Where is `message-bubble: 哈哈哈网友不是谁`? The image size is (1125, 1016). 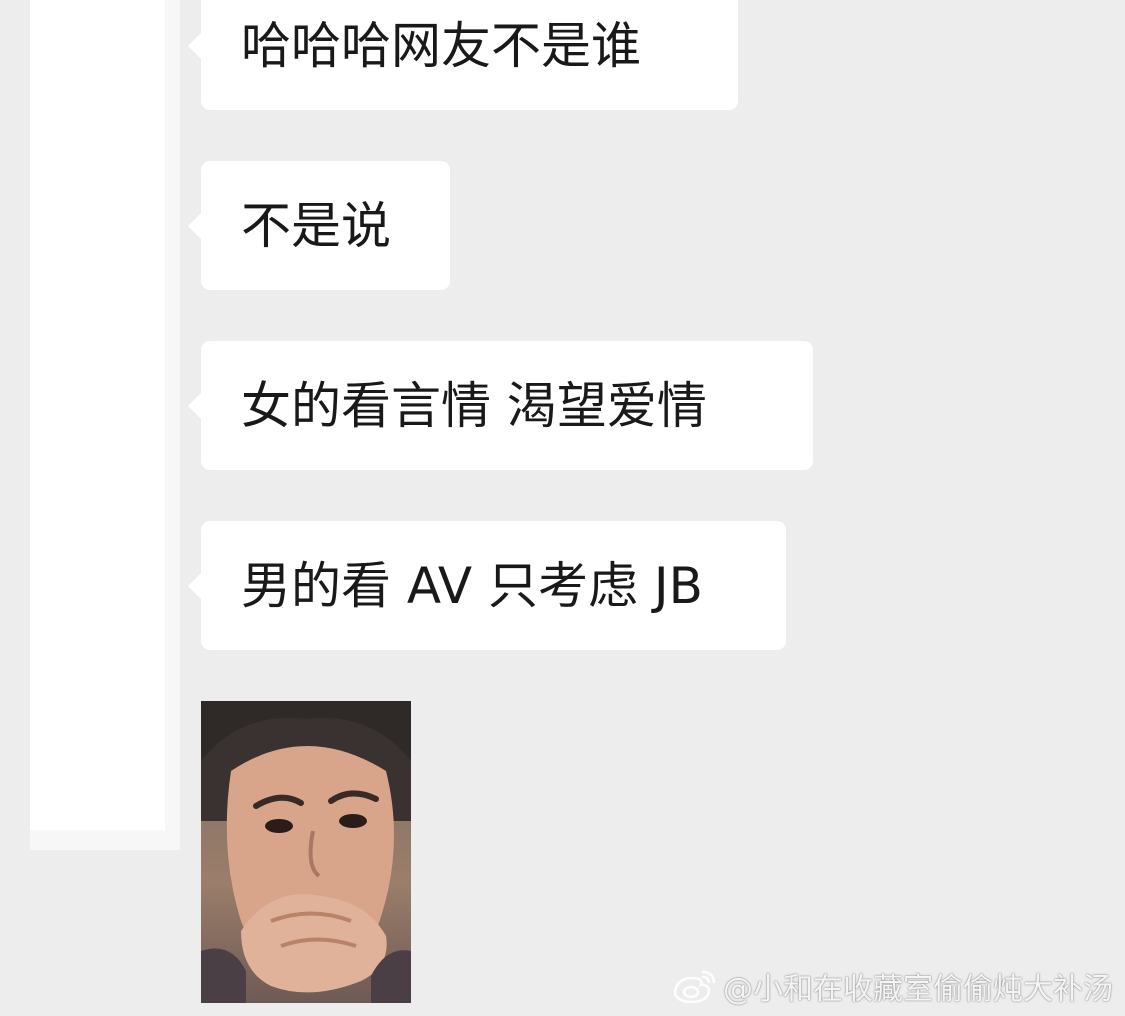 message-bubble: 哈哈哈网友不是谁 is located at coordinates (463, 55).